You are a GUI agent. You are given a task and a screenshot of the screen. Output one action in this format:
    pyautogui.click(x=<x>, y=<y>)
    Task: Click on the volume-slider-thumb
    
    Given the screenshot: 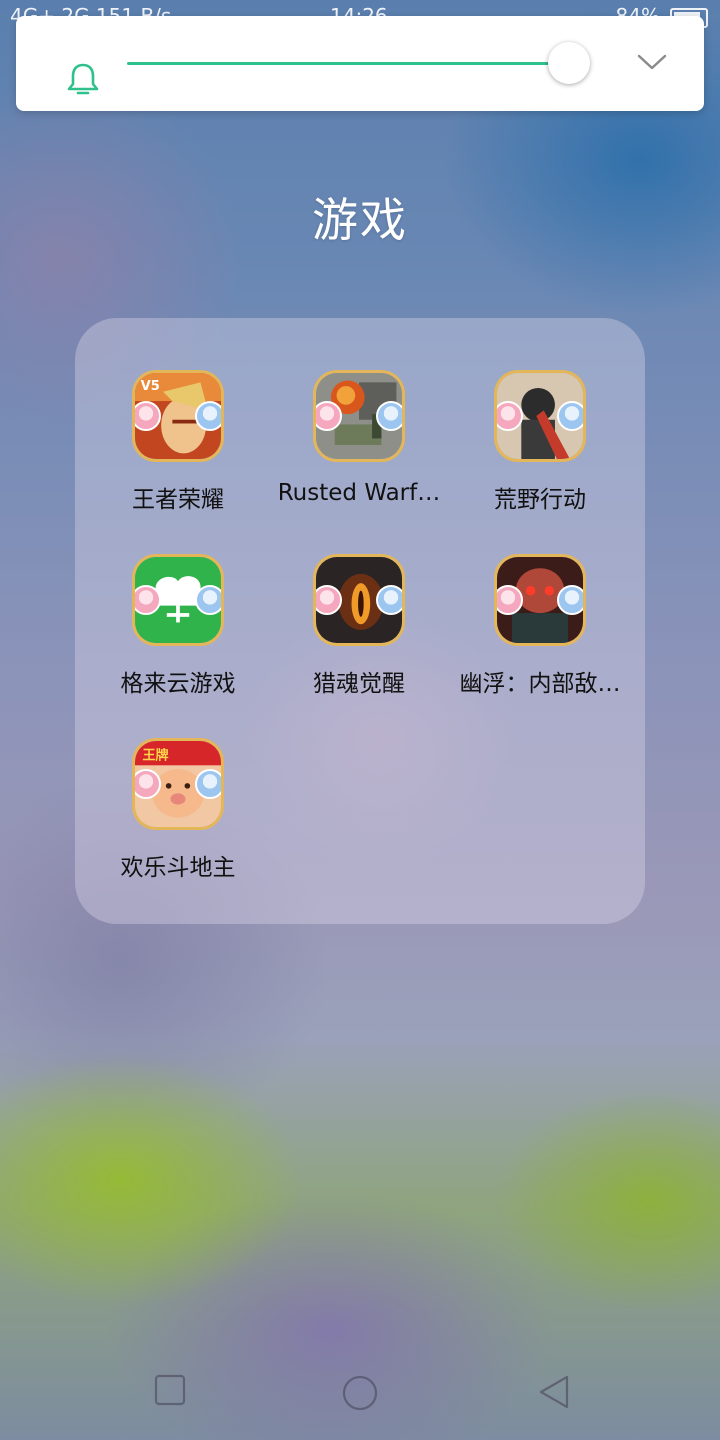 What is the action you would take?
    pyautogui.click(x=568, y=63)
    